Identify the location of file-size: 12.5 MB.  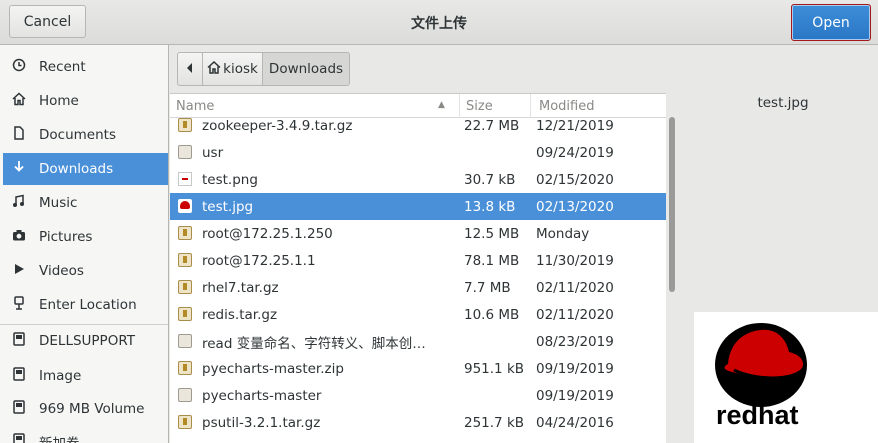
(492, 233).